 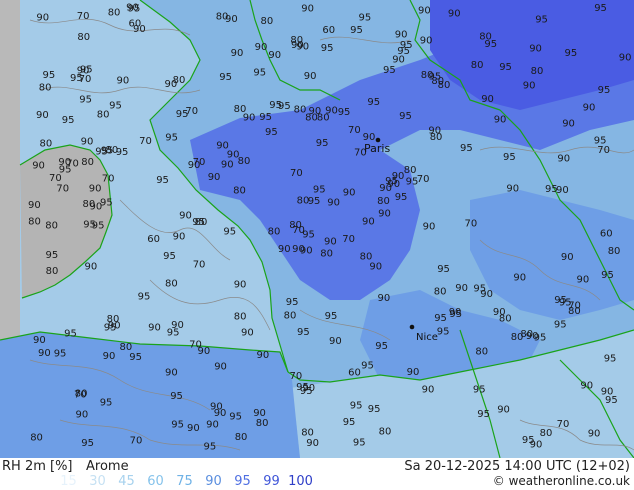 What do you see at coordinates (184, 481) in the screenshot?
I see `legend-value: 75` at bounding box center [184, 481].